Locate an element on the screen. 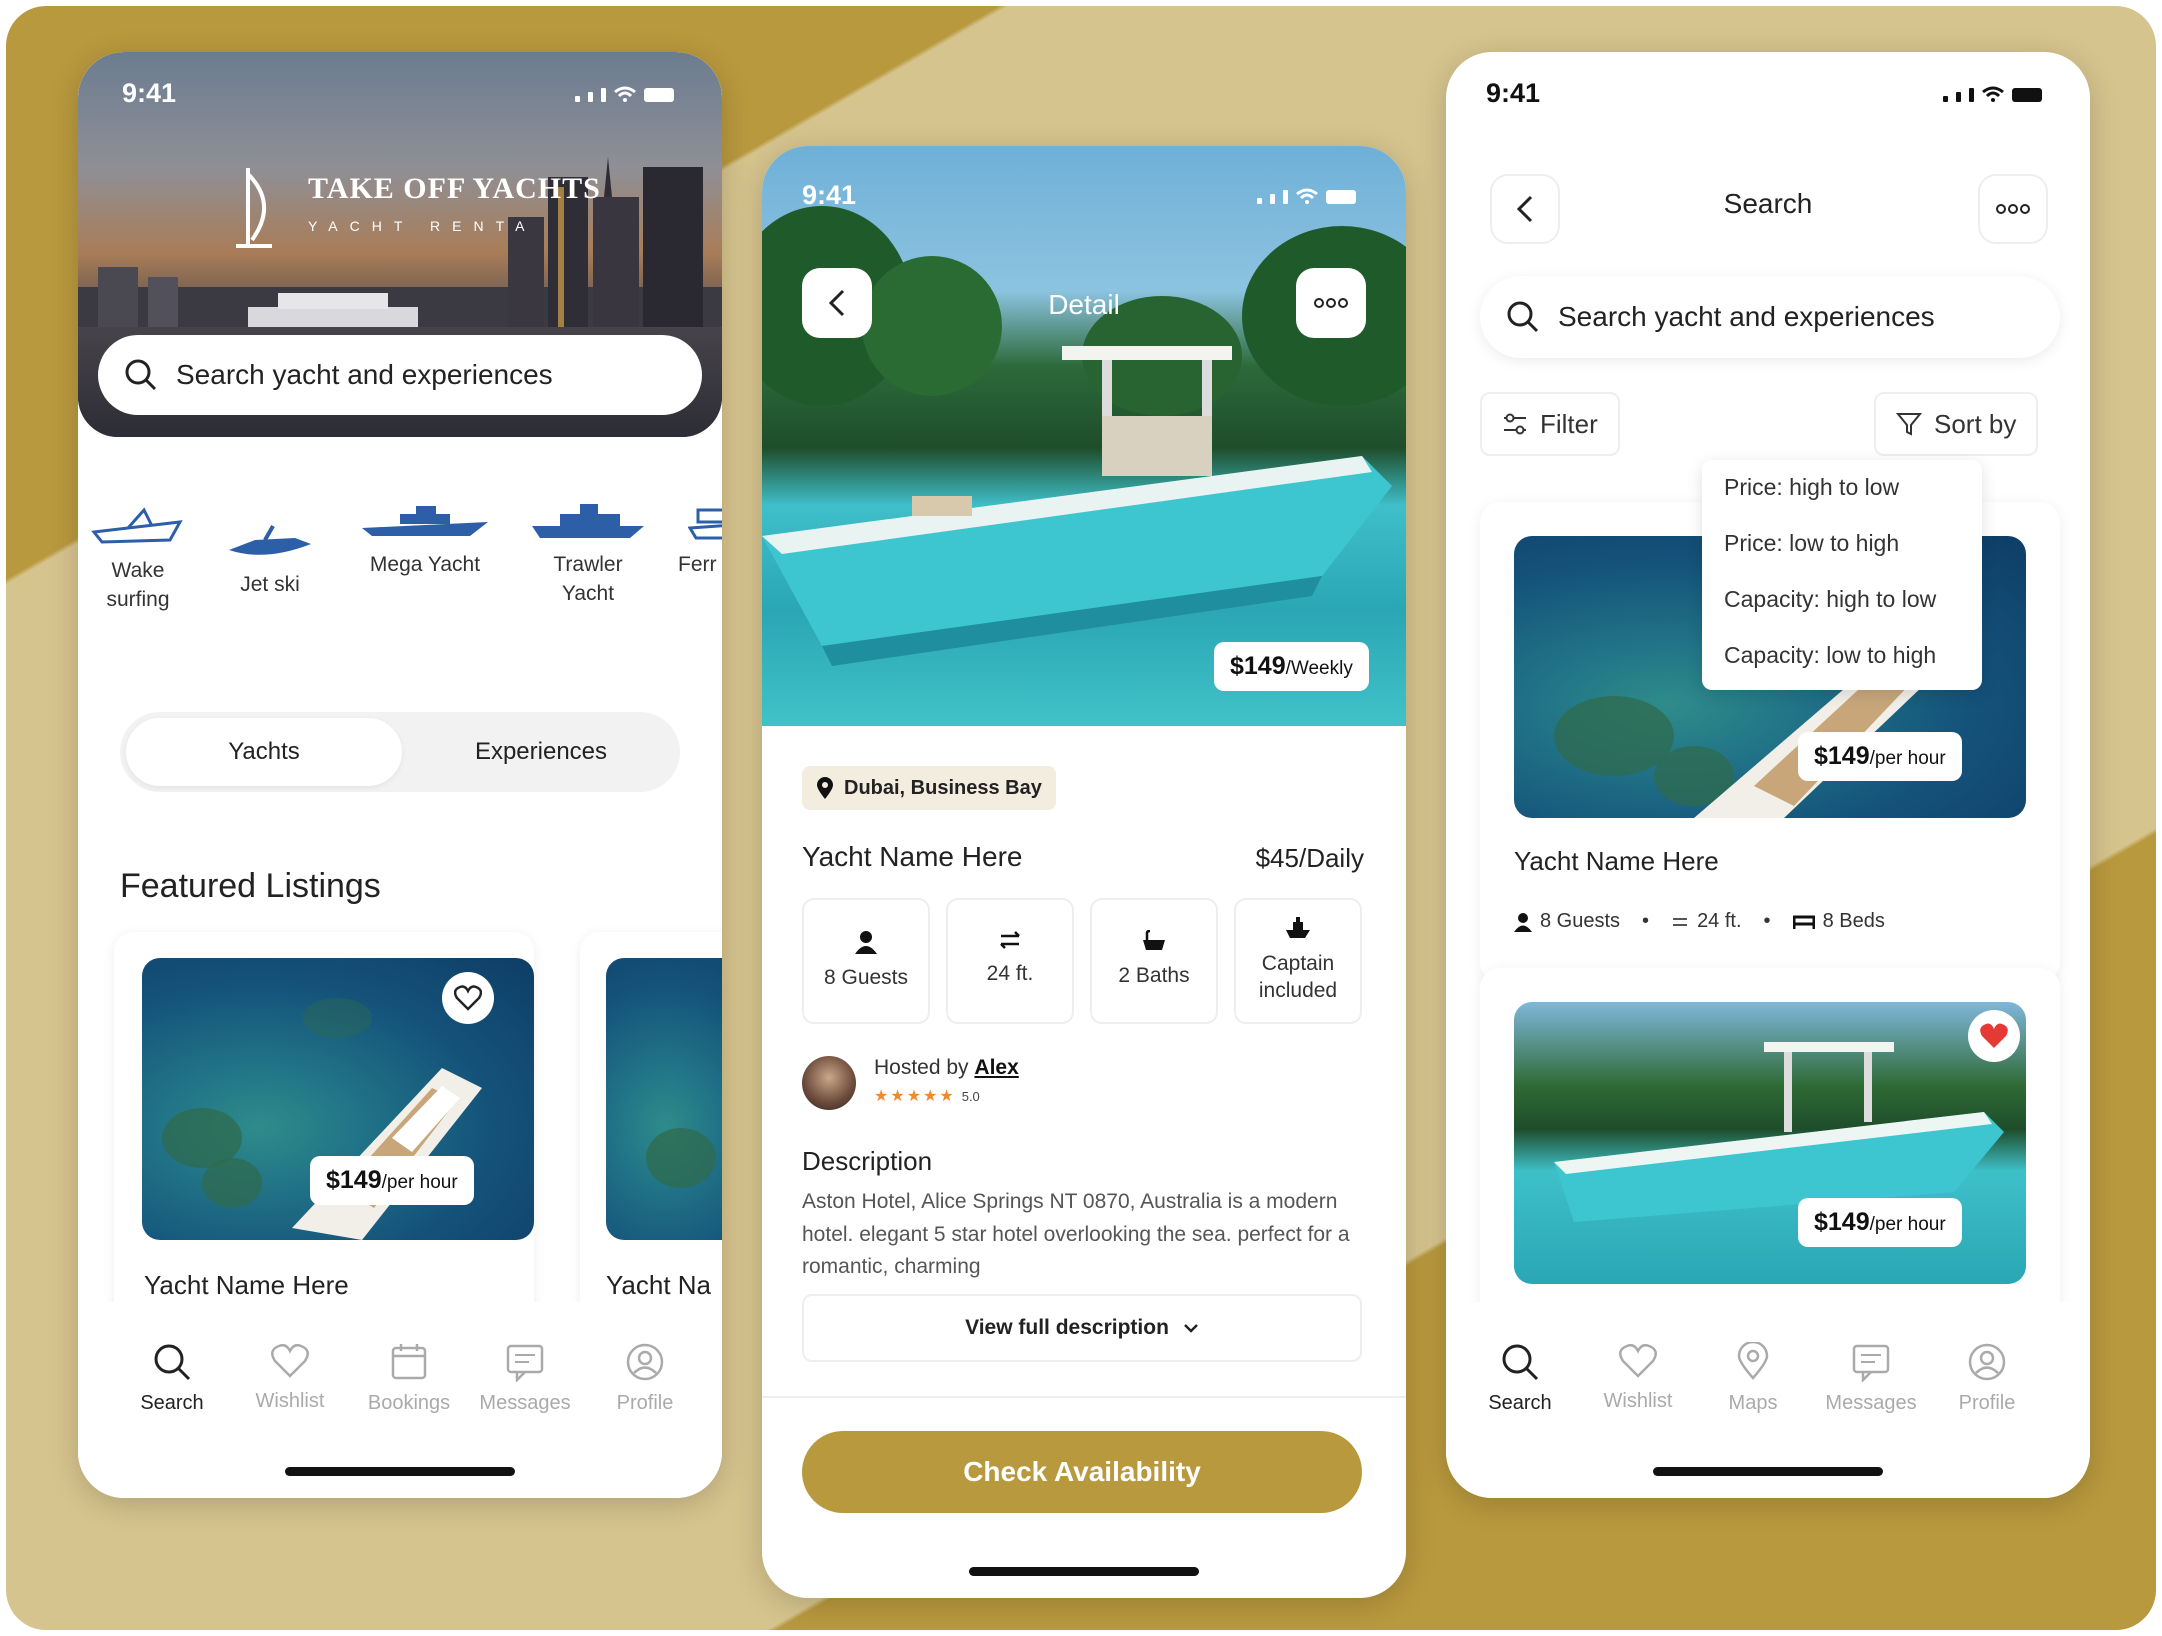 This screenshot has width=2162, height=1636. listing-card: Yacht Na is located at coordinates (651, 1142).